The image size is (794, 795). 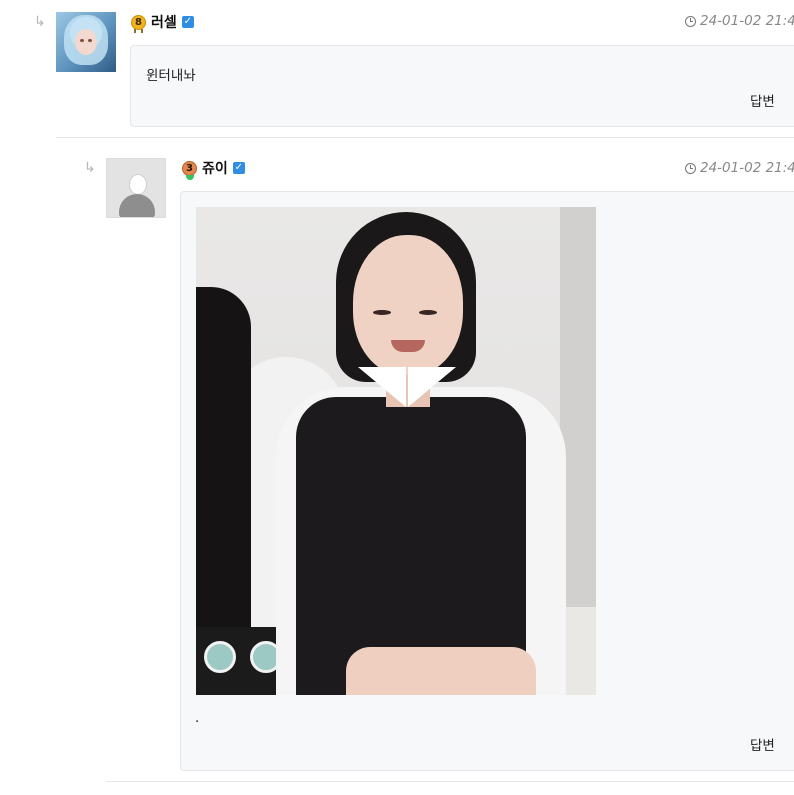 What do you see at coordinates (189, 170) in the screenshot?
I see `level-badge-icon: 3` at bounding box center [189, 170].